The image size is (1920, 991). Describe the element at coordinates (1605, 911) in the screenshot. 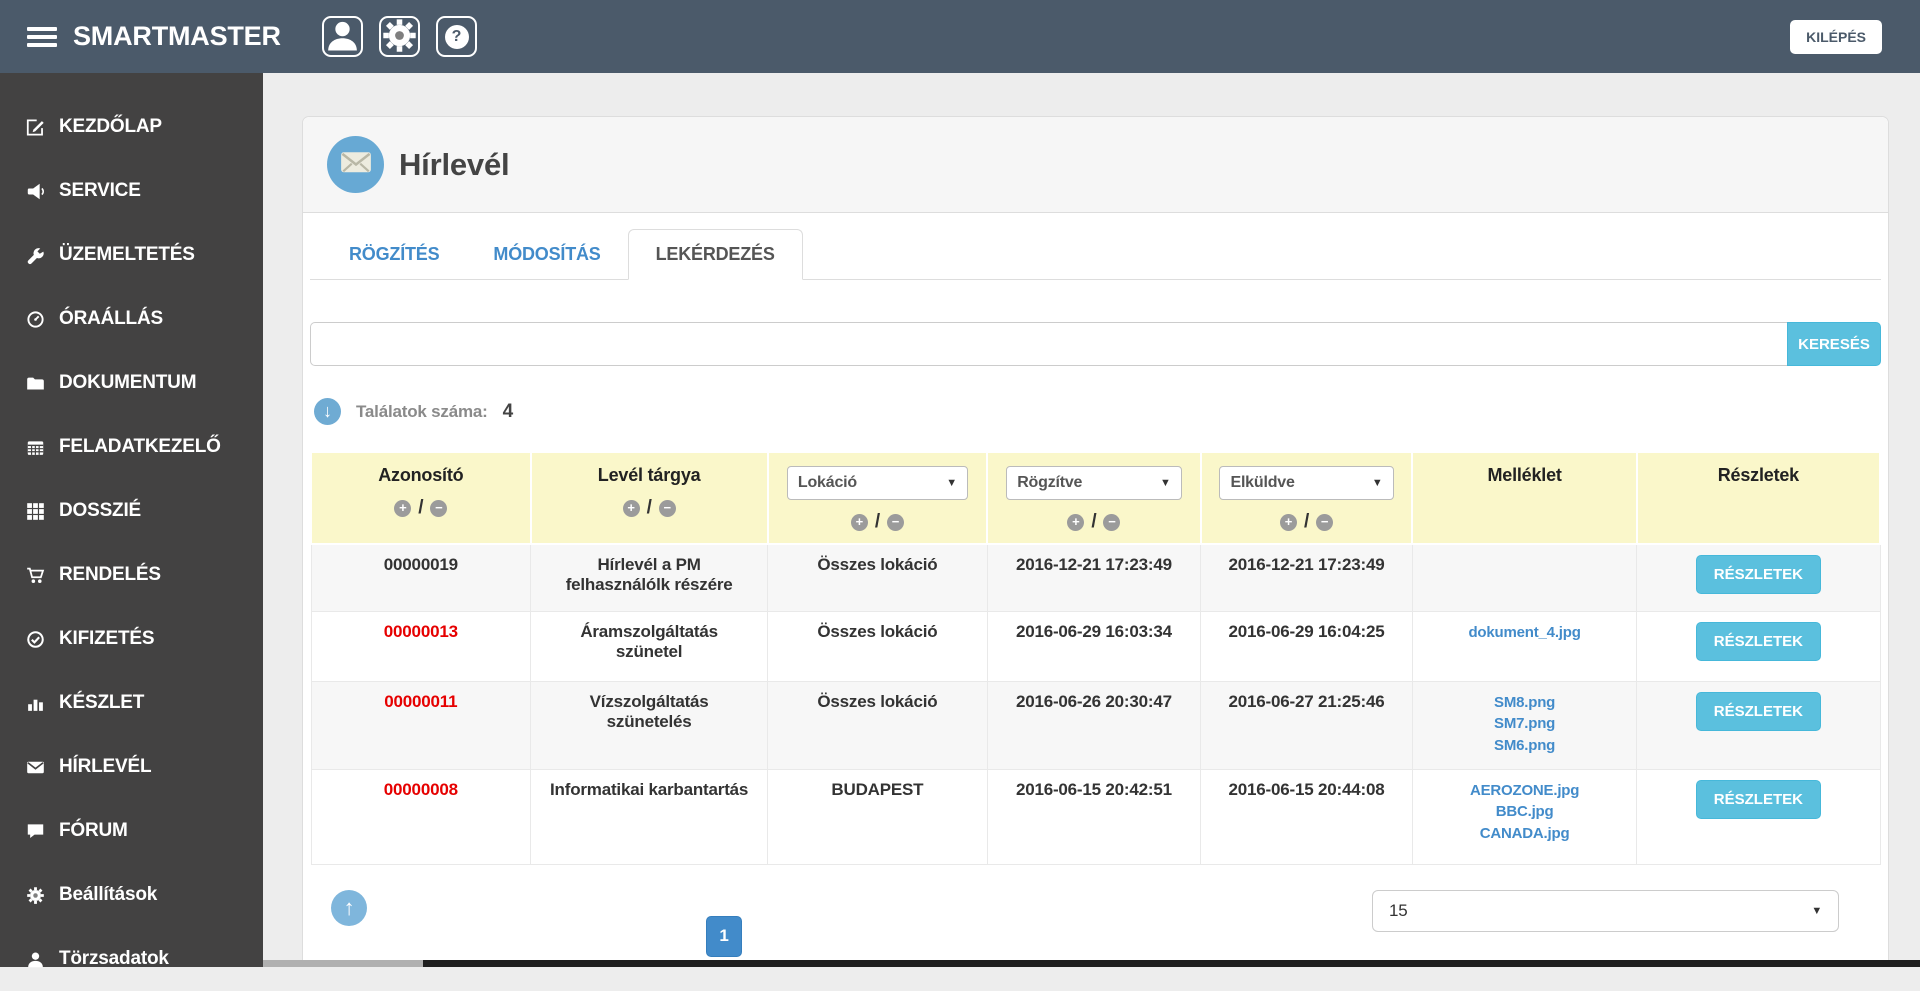

I see `page-size-select: 15 ▼` at that location.